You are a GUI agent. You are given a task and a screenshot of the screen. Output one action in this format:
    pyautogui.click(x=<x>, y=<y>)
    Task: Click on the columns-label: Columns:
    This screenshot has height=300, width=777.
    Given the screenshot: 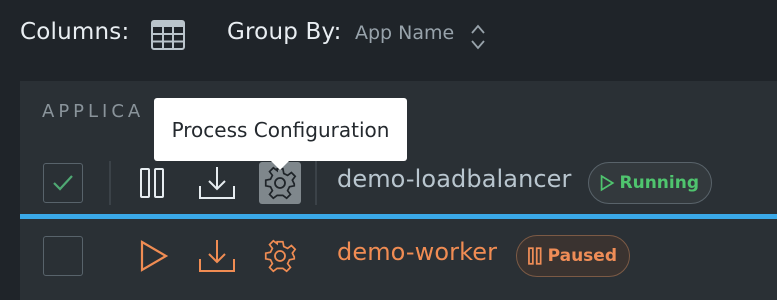 What is the action you would take?
    pyautogui.click(x=75, y=32)
    